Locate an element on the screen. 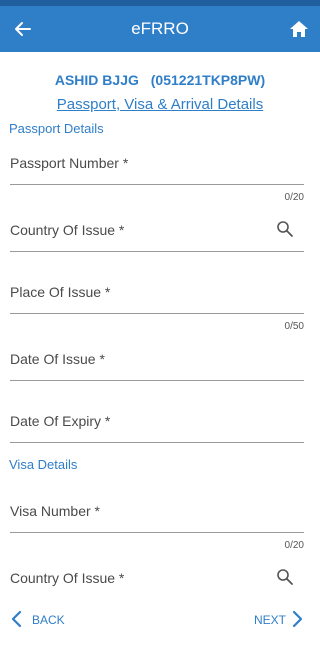 Image resolution: width=320 pixels, height=645 pixels. next-button-label: NEXT is located at coordinates (269, 620).